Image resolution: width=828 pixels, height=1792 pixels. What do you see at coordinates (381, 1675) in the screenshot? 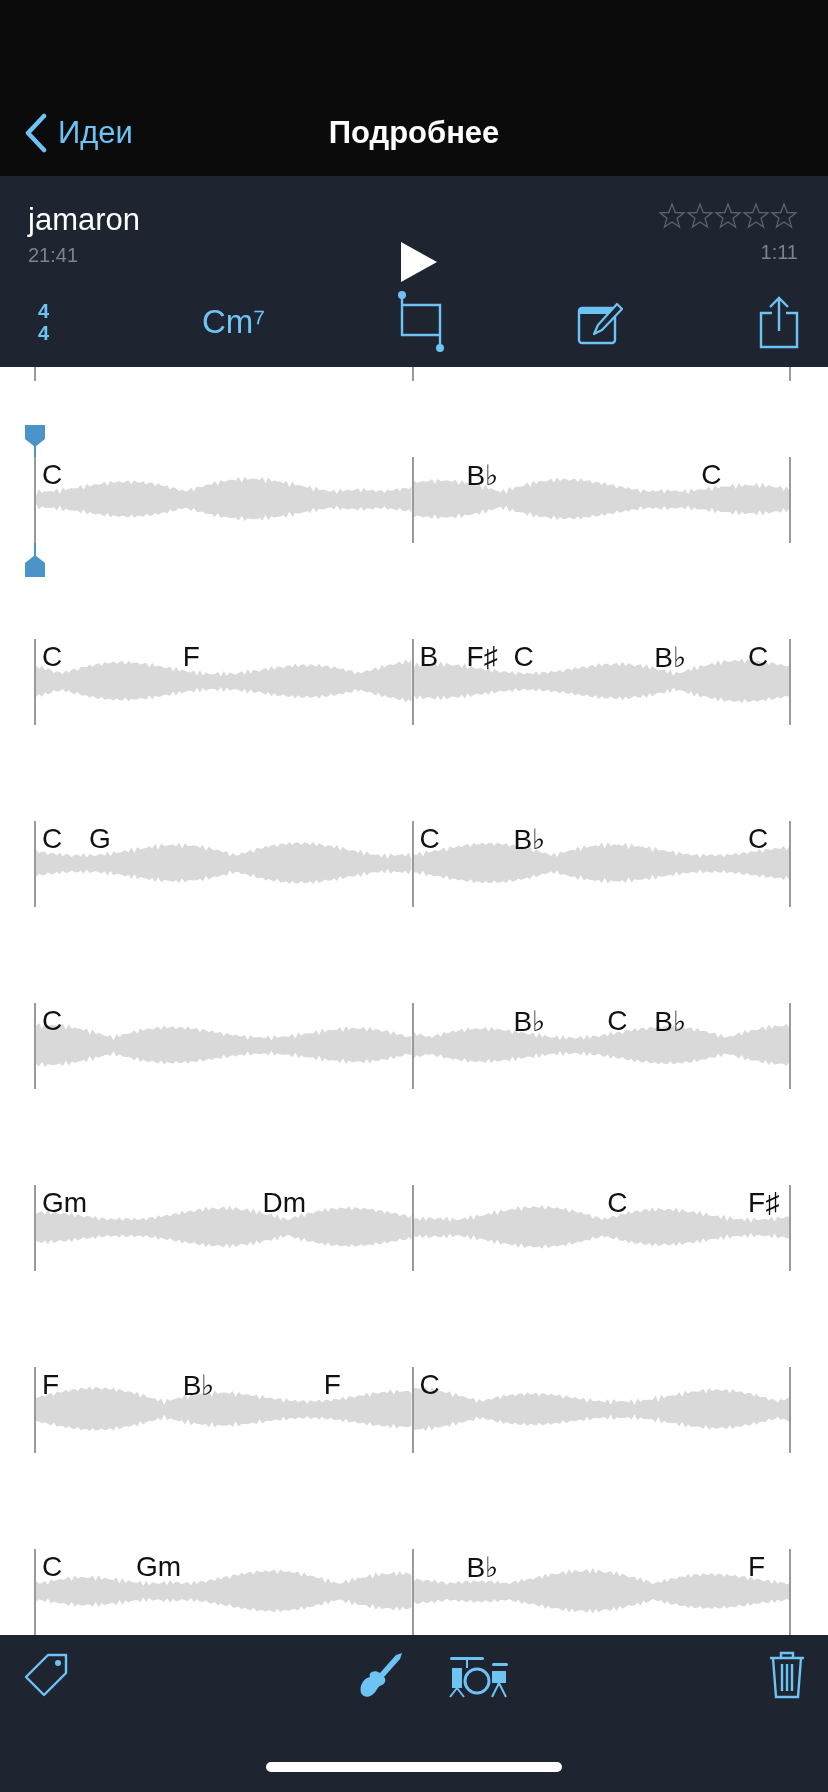
I see `guitar-button` at bounding box center [381, 1675].